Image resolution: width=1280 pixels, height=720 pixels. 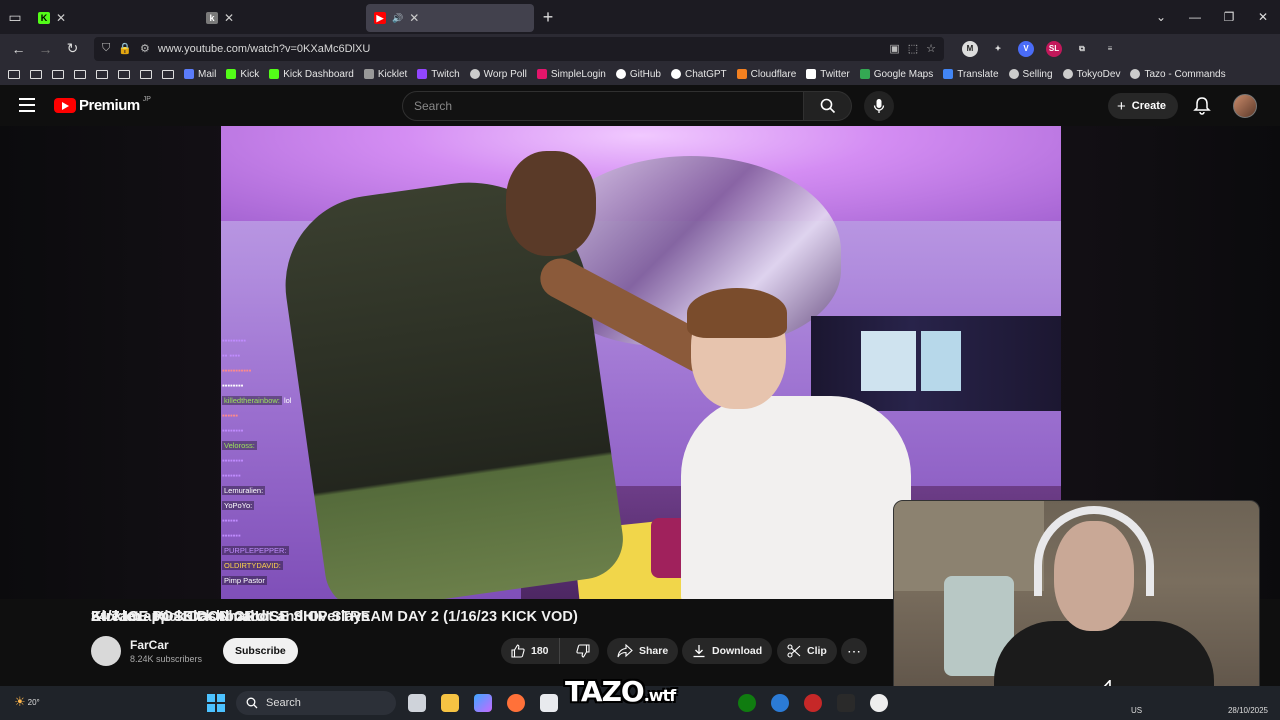 What do you see at coordinates (368, 74) in the screenshot?
I see `kicklet-icon` at bounding box center [368, 74].